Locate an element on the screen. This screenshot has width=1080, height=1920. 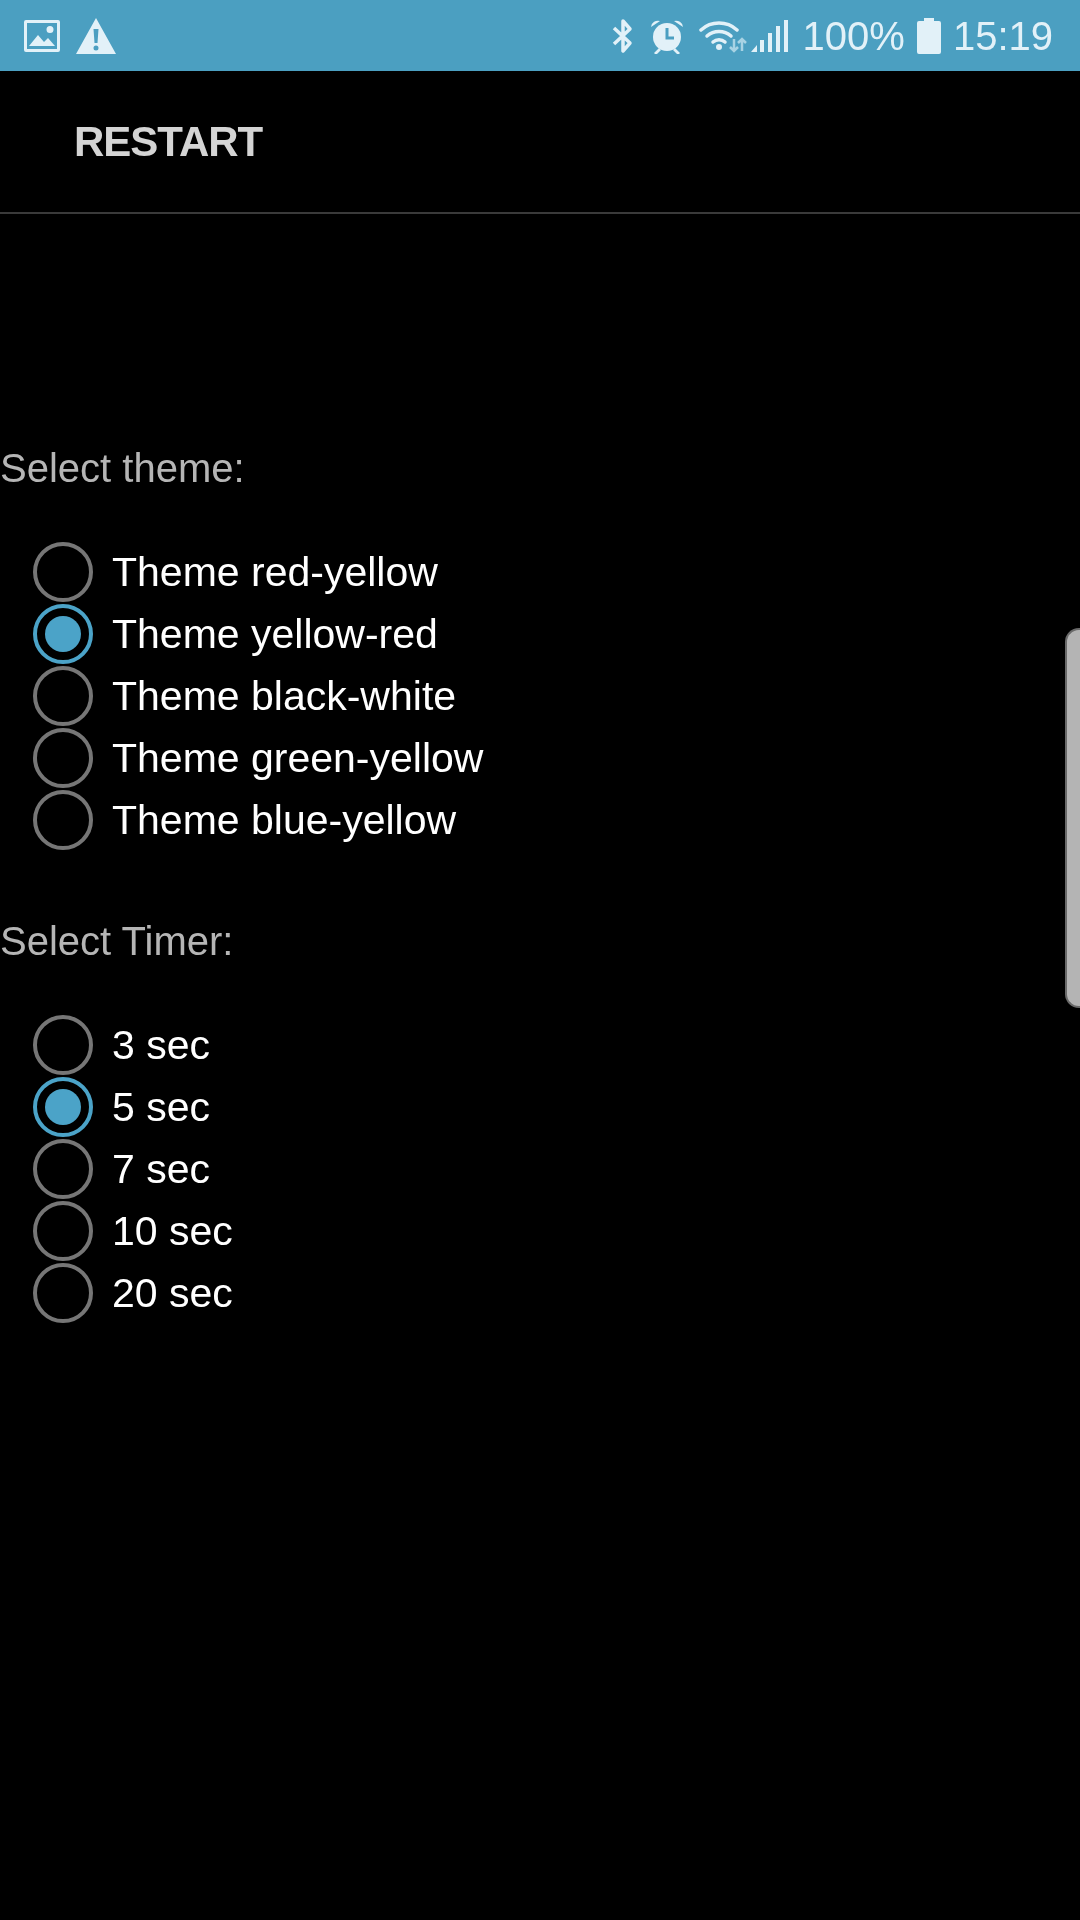
section-label: Select Timer: is located at coordinates (117, 941).